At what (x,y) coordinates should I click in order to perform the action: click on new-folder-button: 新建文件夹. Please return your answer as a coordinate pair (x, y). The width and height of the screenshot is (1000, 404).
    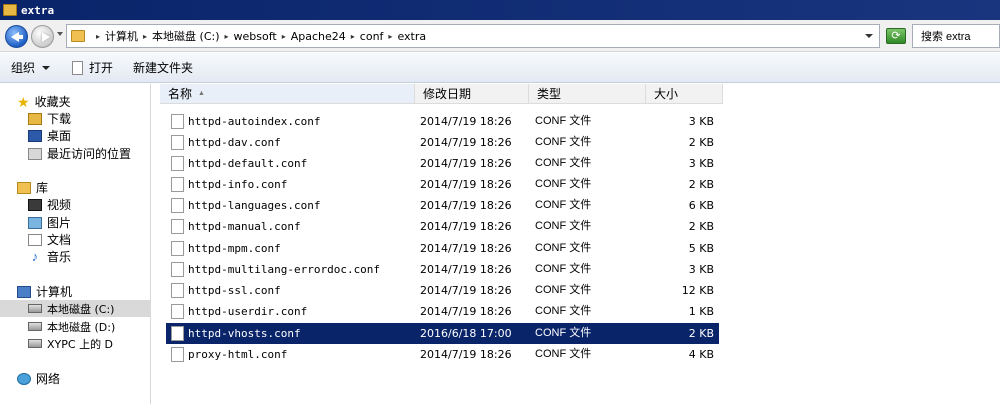
    Looking at the image, I should click on (163, 68).